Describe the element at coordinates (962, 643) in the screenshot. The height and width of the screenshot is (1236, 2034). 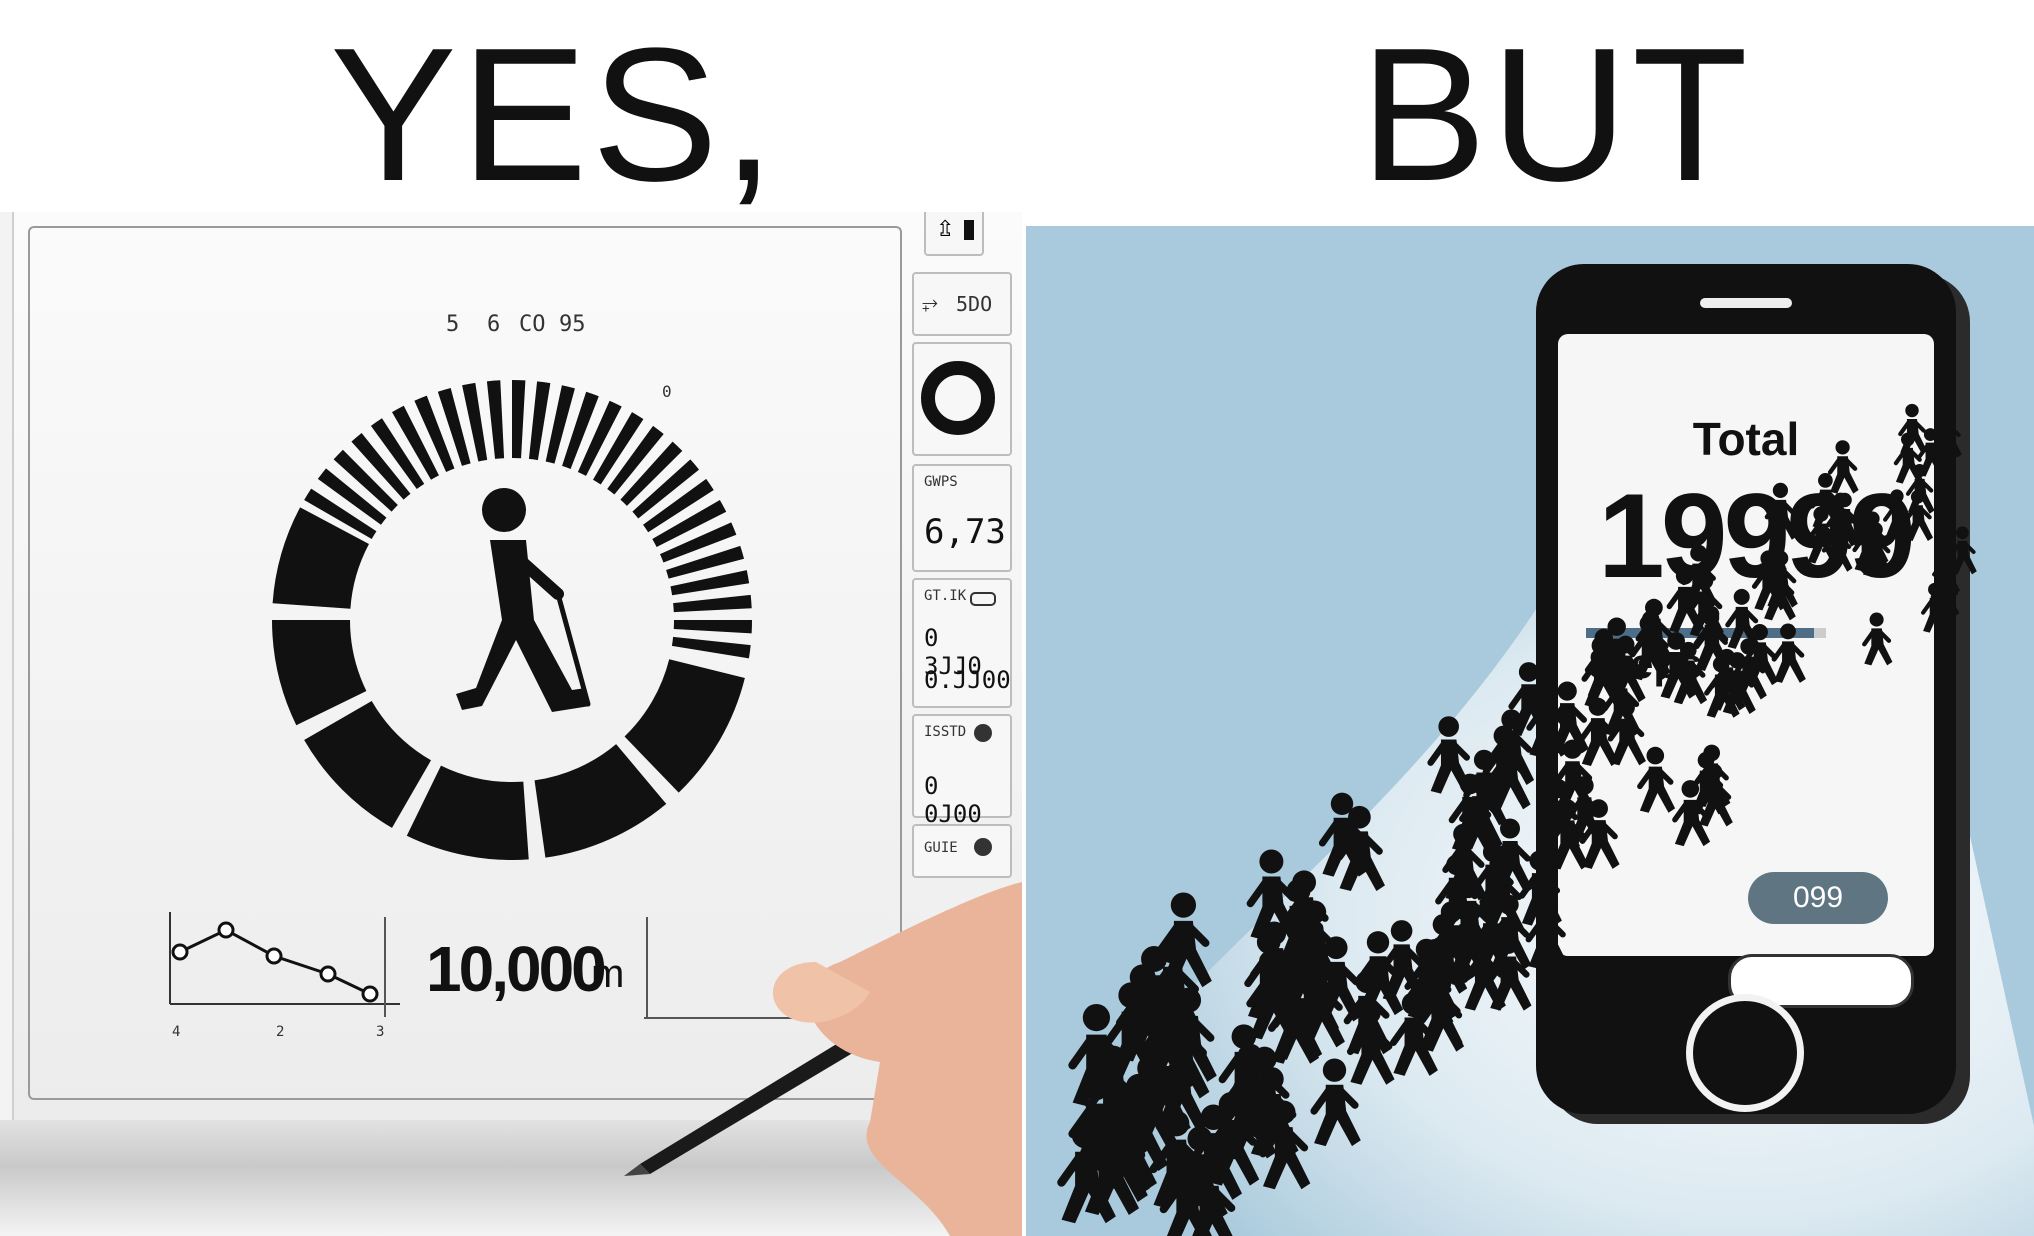
I see `other-card: GT.IK 0 3JJ0 0.JJ00` at that location.